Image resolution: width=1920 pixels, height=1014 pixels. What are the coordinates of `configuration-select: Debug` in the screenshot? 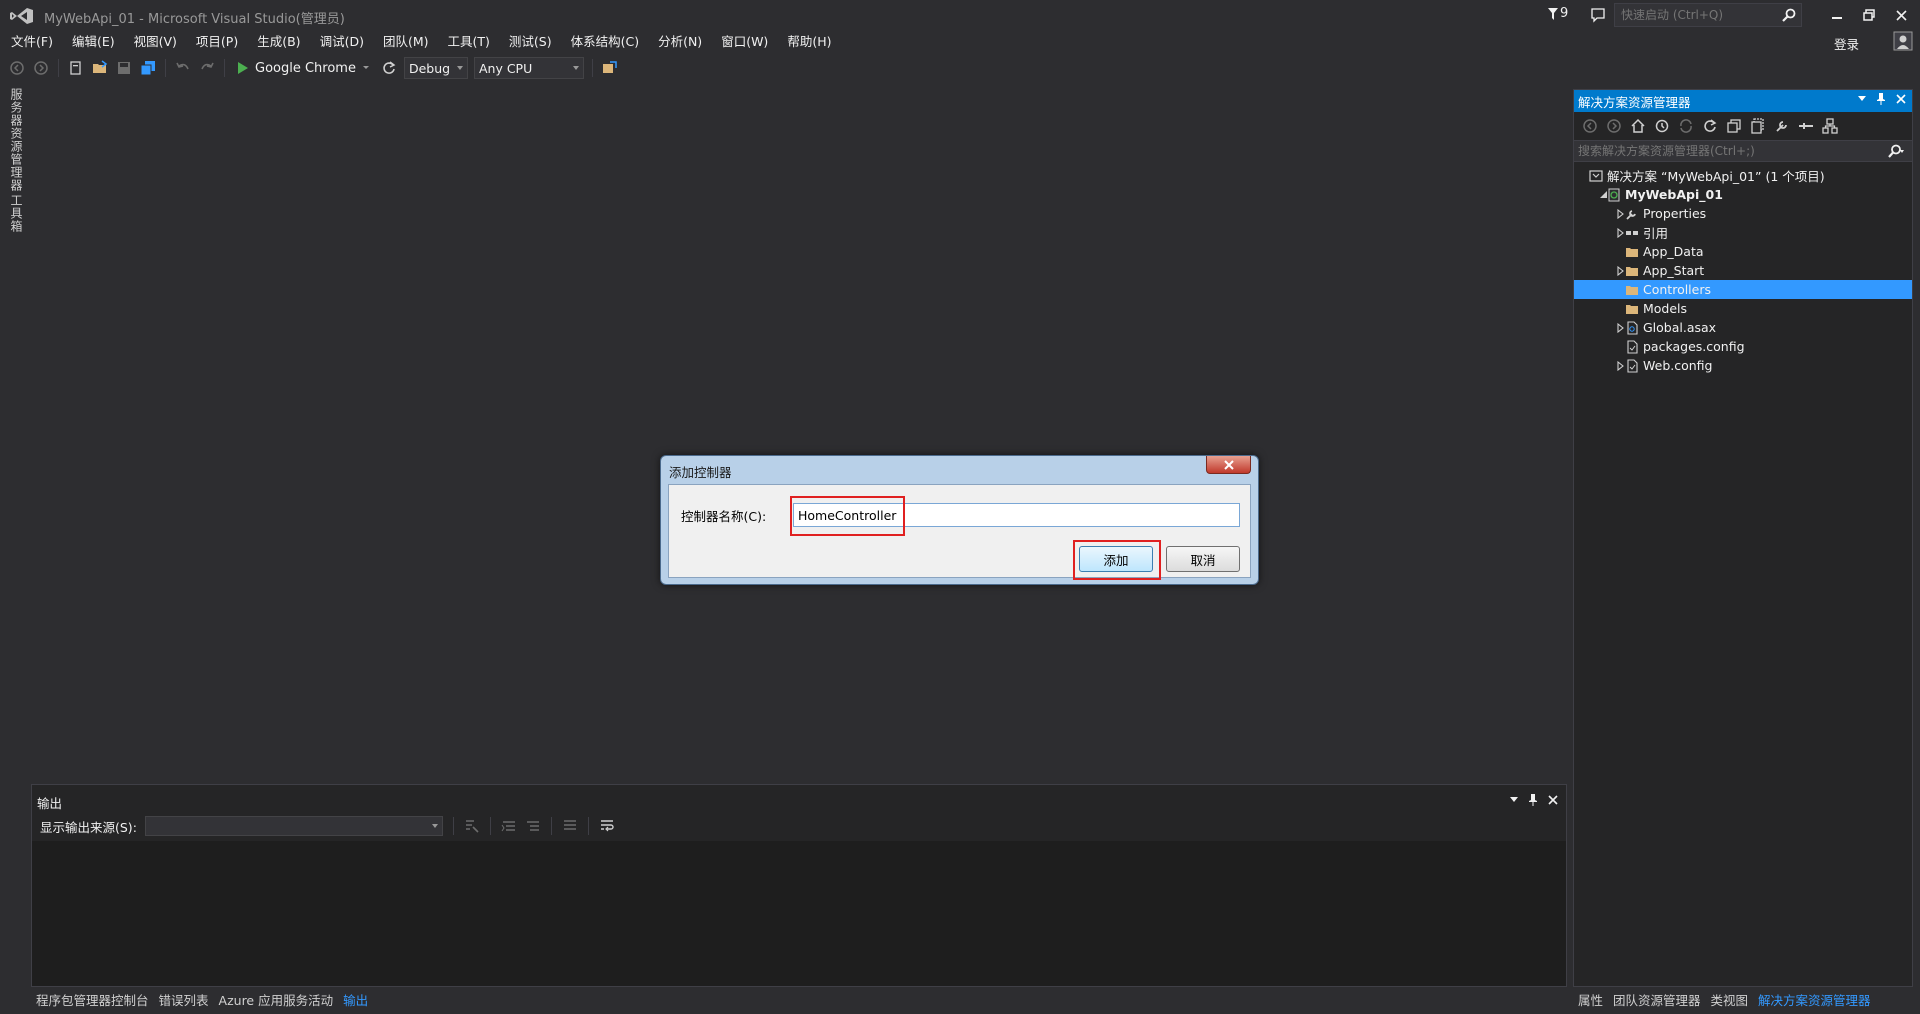 It's located at (435, 68).